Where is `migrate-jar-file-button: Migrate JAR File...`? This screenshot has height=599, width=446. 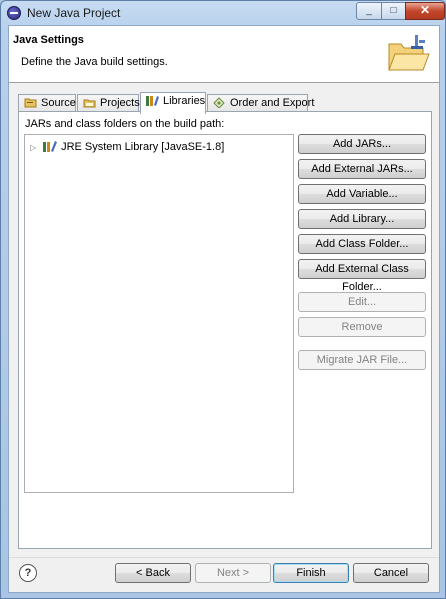
migrate-jar-file-button: Migrate JAR File... is located at coordinates (362, 360).